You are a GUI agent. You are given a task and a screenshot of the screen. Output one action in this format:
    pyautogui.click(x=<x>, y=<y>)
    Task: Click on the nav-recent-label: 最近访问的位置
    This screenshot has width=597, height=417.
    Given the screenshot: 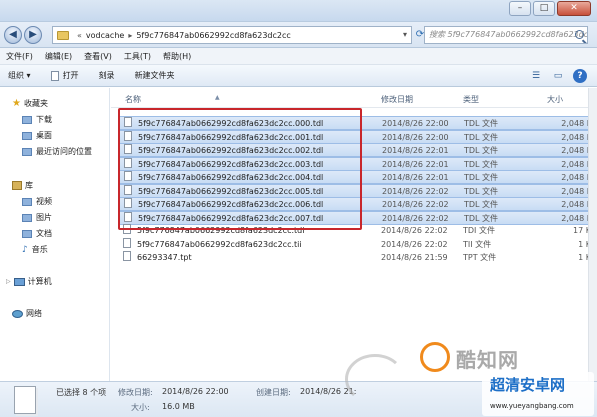 What is the action you would take?
    pyautogui.click(x=64, y=151)
    